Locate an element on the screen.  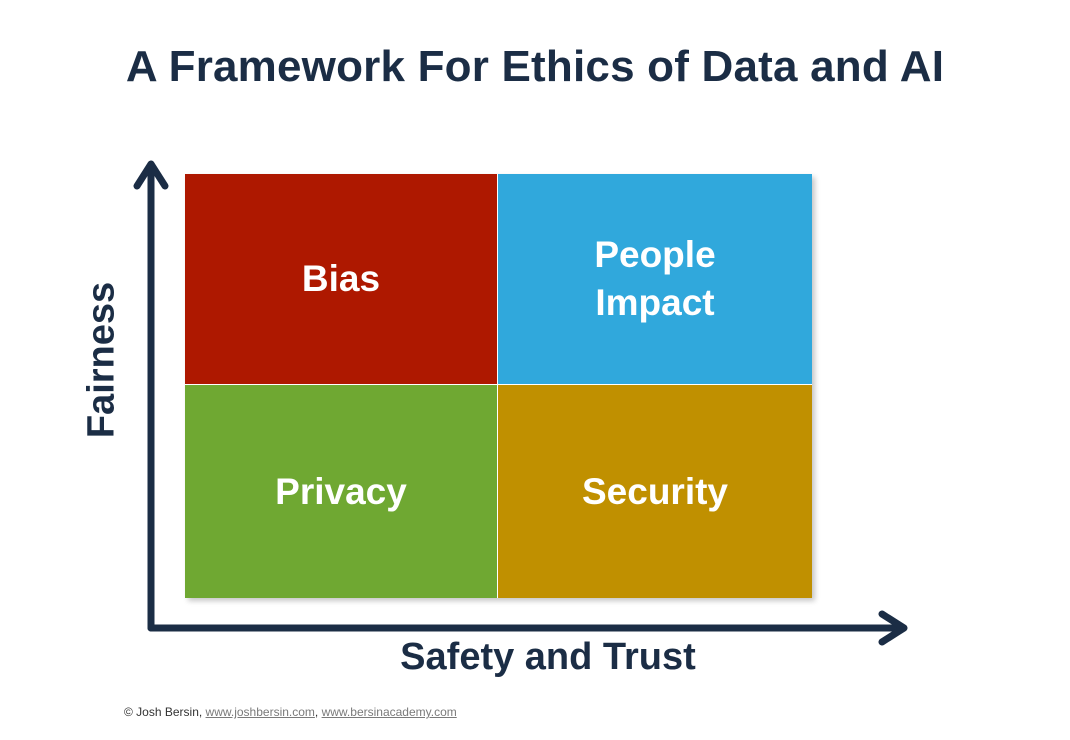
quadrant-bias-label: Bias is located at coordinates (341, 278).